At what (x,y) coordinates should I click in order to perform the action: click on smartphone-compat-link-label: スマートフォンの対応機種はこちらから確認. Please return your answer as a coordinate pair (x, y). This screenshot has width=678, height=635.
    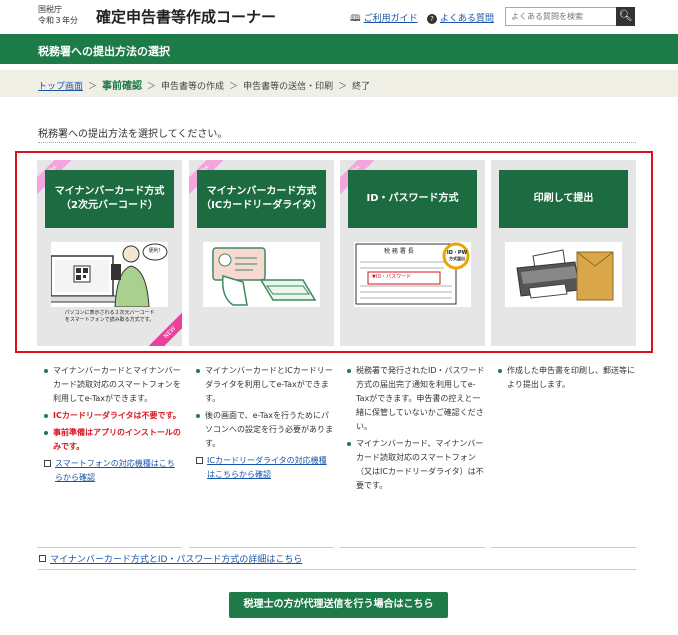
    Looking at the image, I should click on (115, 470).